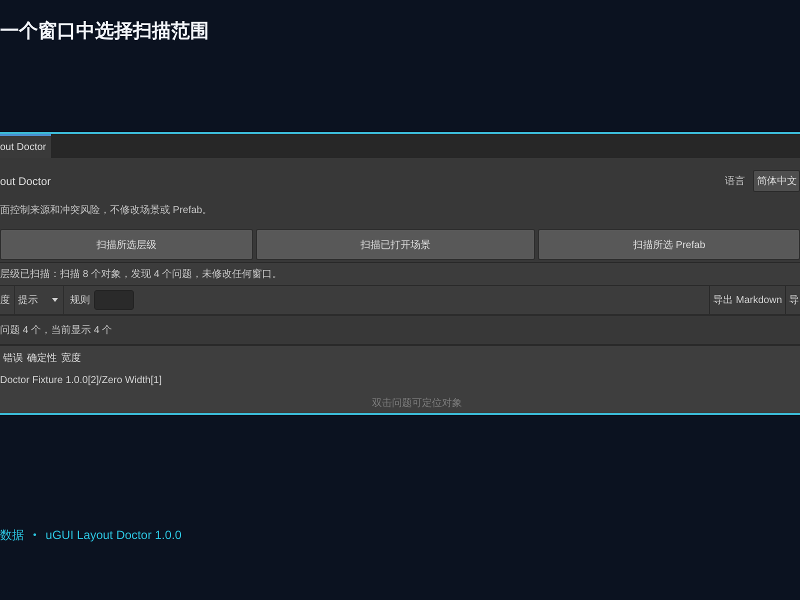  What do you see at coordinates (39, 300) in the screenshot?
I see `severity-dropdown: 提示` at bounding box center [39, 300].